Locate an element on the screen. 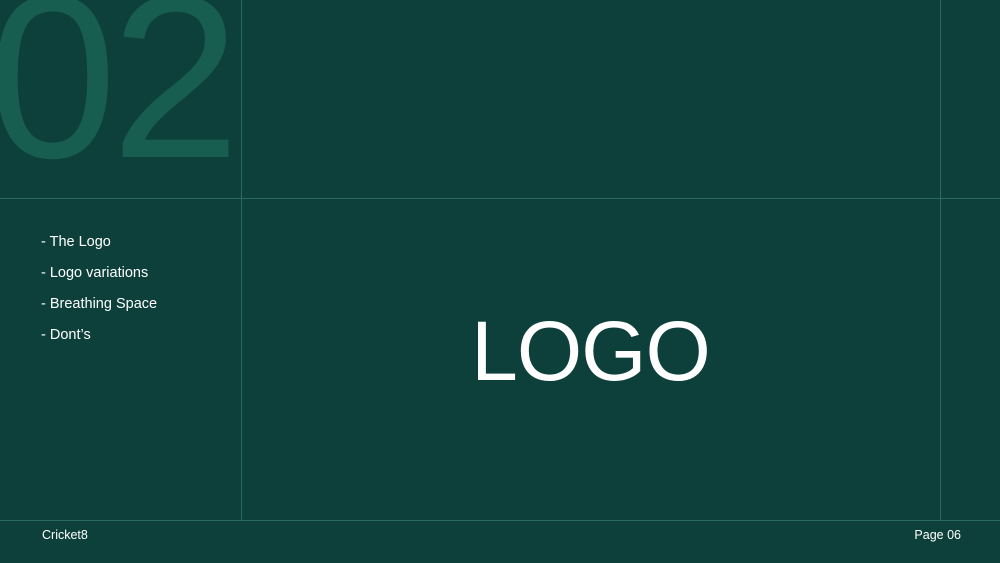  contents-item-the-logo: - The Logo is located at coordinates (76, 242).